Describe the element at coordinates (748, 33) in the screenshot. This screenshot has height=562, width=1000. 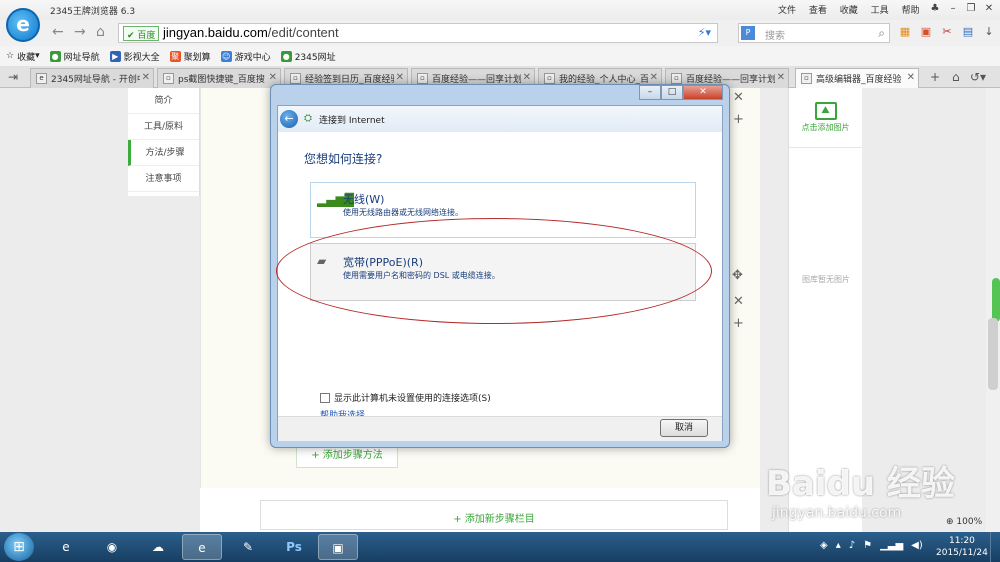
I see `search-engine-icon: P` at that location.